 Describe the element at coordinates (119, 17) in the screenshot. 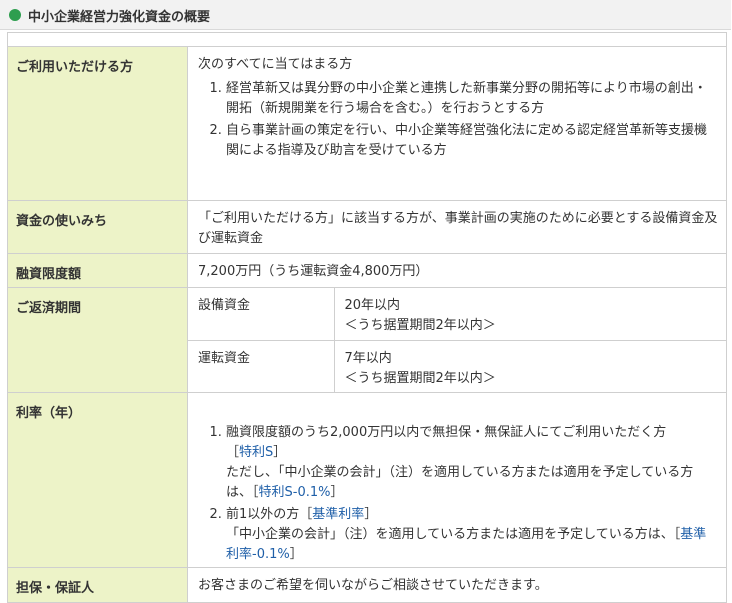

I see `section-title: 中小企業経営力強化資金の概要` at that location.